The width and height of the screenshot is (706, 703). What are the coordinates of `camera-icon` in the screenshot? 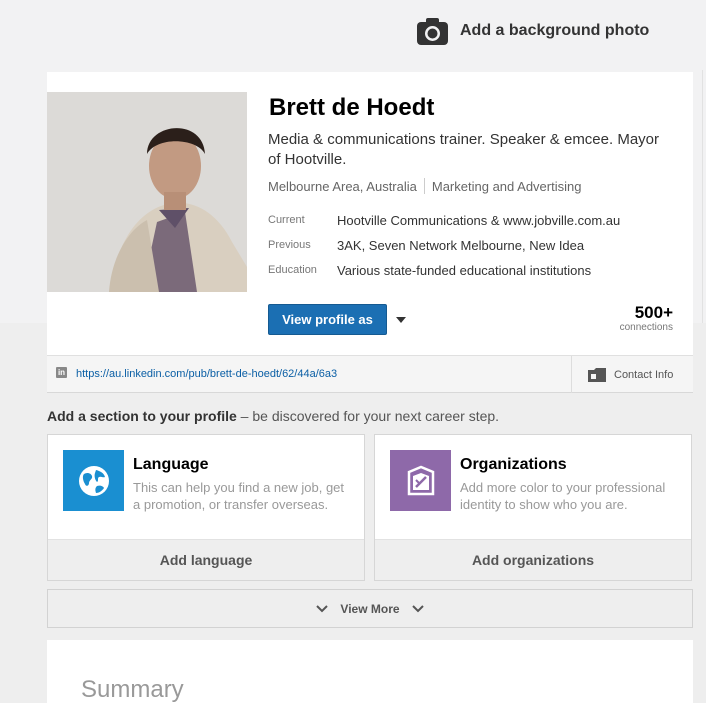 It's located at (432, 31).